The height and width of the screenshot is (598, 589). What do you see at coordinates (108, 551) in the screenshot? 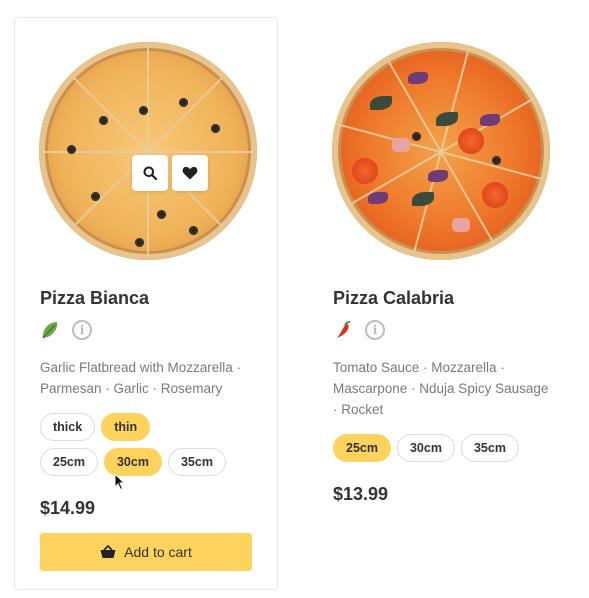
I see `basket-icon` at bounding box center [108, 551].